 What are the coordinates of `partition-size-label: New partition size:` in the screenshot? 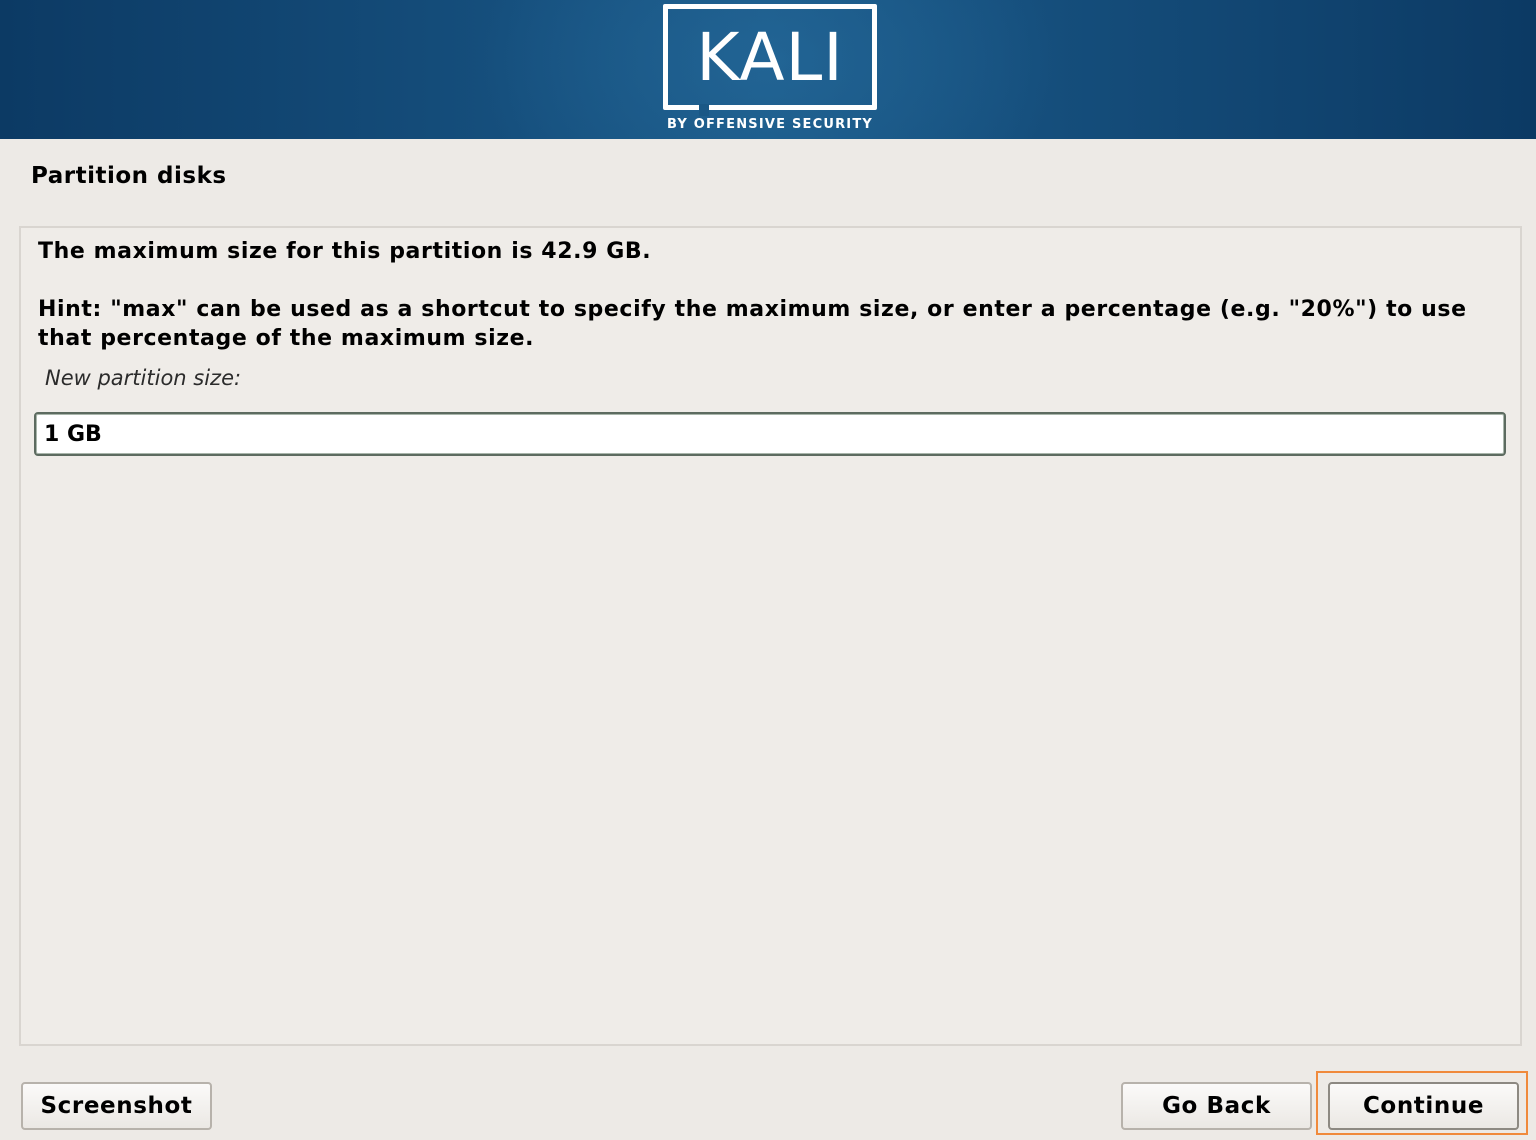 It's located at (143, 378).